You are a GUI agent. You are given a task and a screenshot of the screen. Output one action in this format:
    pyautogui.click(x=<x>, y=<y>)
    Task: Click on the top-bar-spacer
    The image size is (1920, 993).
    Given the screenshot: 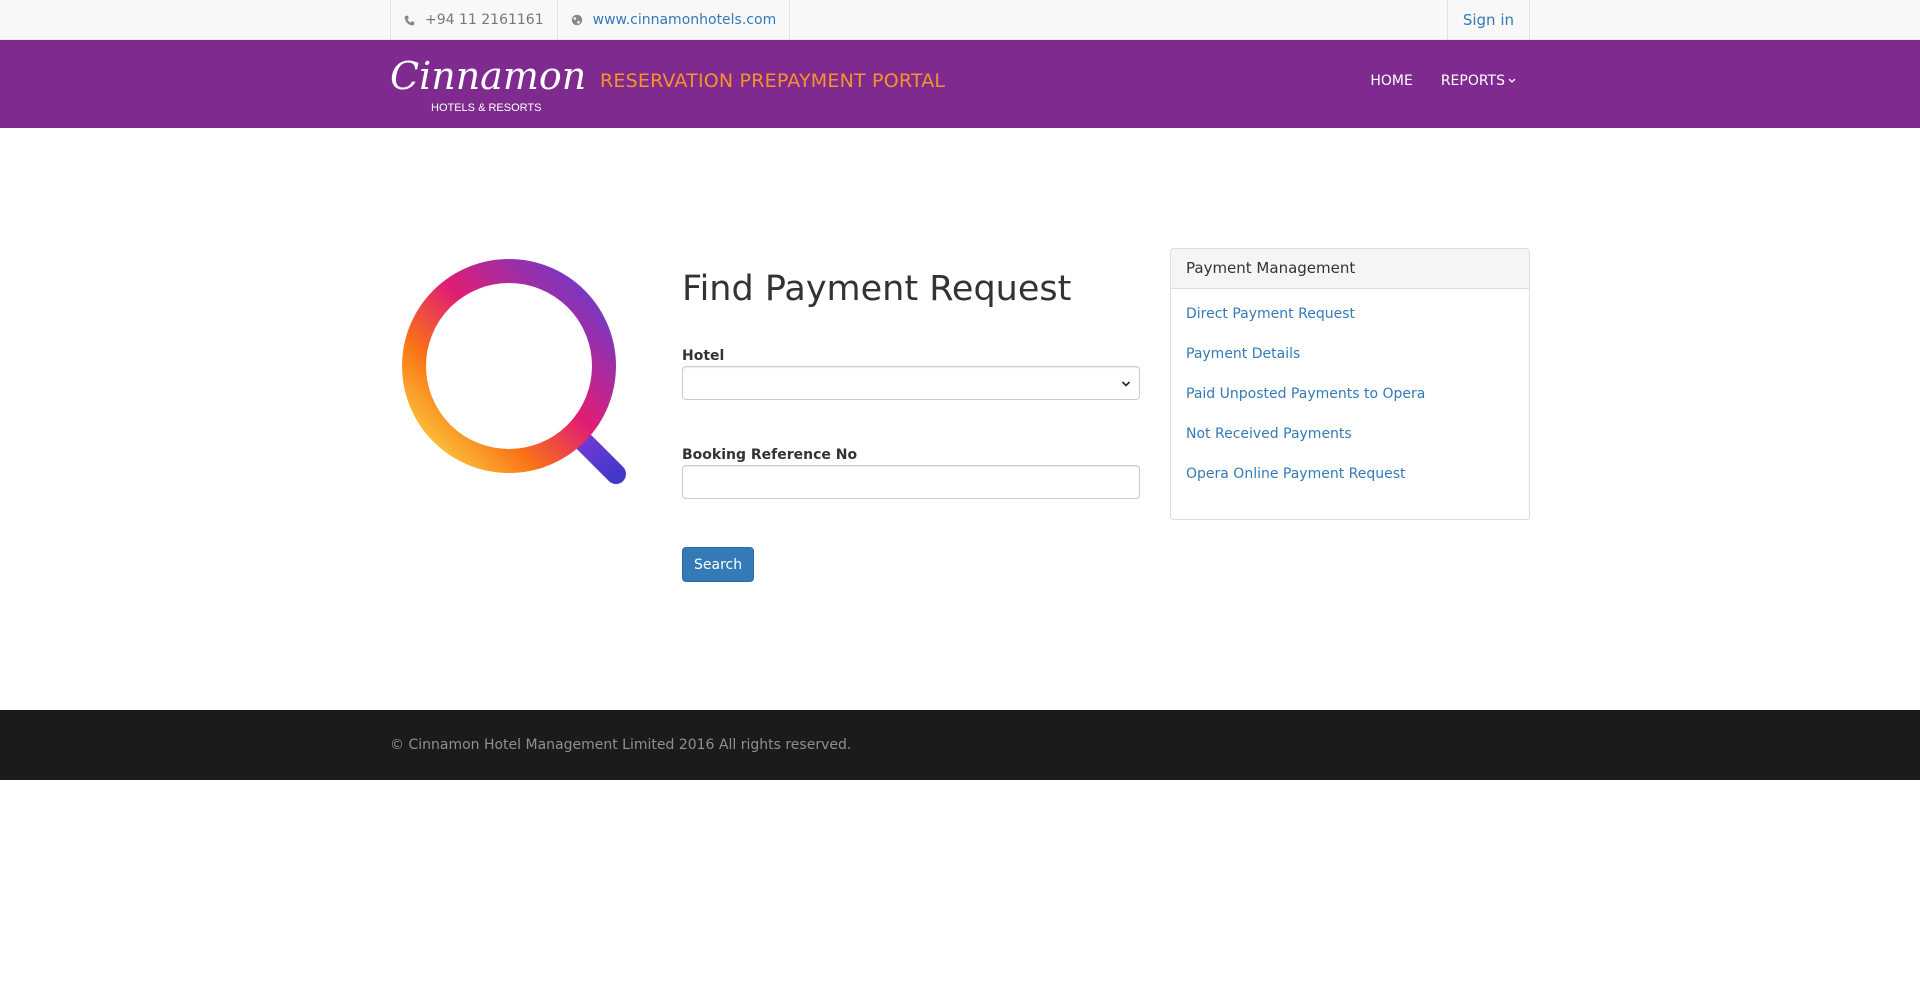 What is the action you would take?
    pyautogui.click(x=1118, y=20)
    